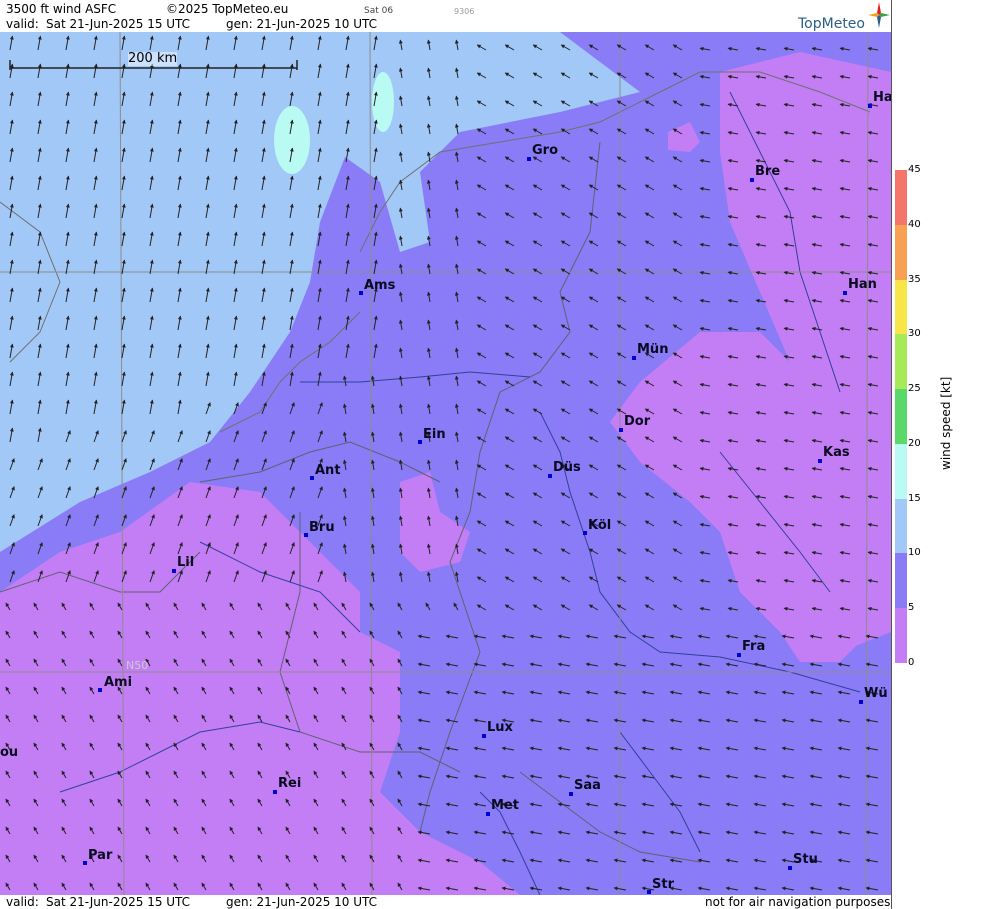  I want to click on city-label: ou, so click(9, 753).